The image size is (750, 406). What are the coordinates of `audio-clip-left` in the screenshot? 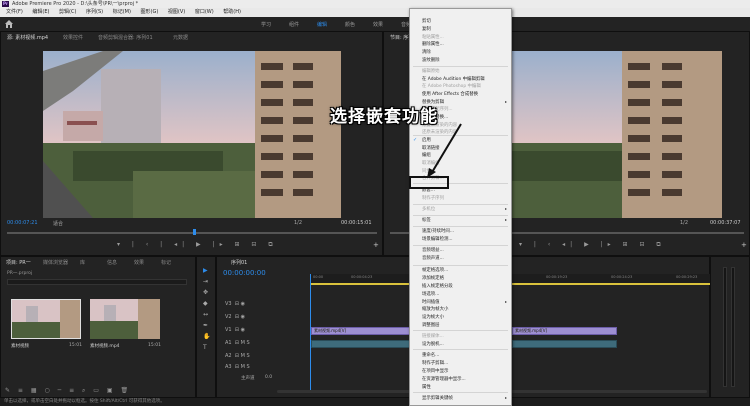 It's located at (361, 344).